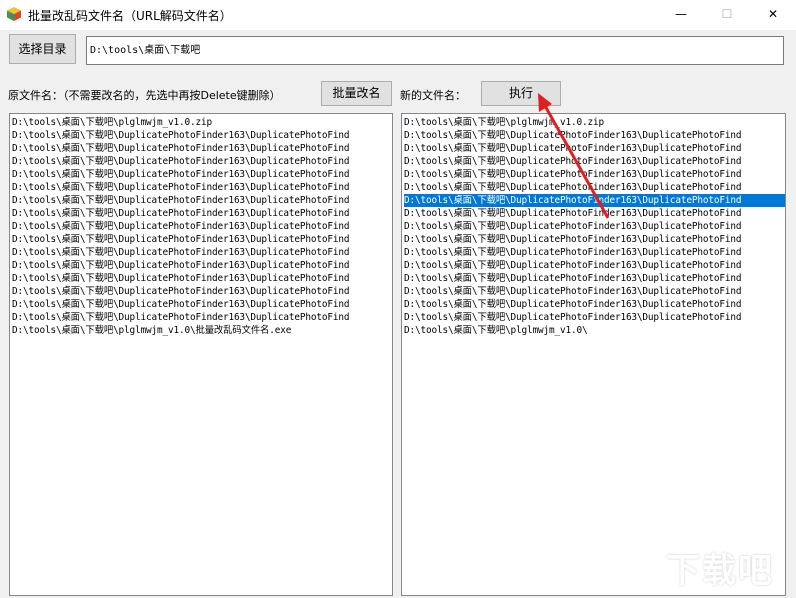  What do you see at coordinates (727, 15) in the screenshot?
I see `maximize-icon: ☐` at bounding box center [727, 15].